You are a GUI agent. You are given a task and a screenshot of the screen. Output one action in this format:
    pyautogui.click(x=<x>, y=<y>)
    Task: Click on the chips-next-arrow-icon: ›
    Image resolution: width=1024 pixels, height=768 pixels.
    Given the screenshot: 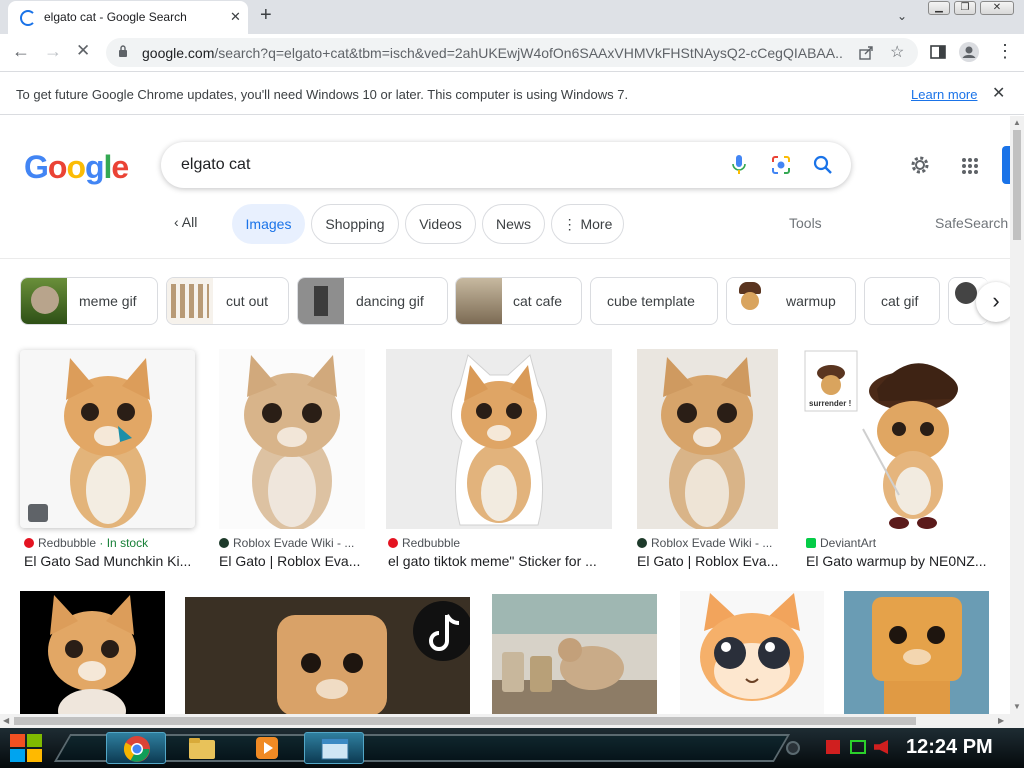 What is the action you would take?
    pyautogui.click(x=993, y=302)
    